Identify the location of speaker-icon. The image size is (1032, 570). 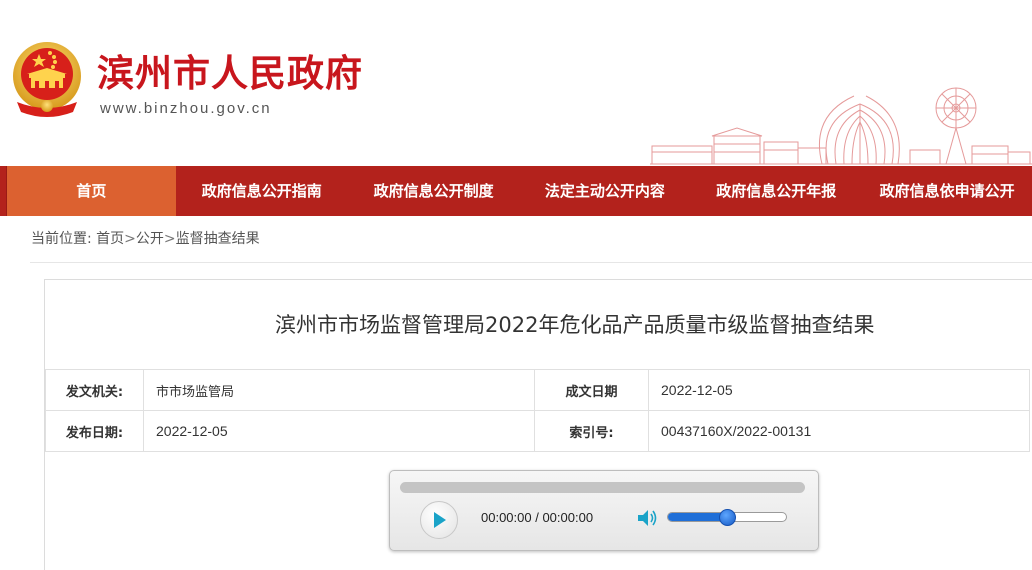
(648, 518).